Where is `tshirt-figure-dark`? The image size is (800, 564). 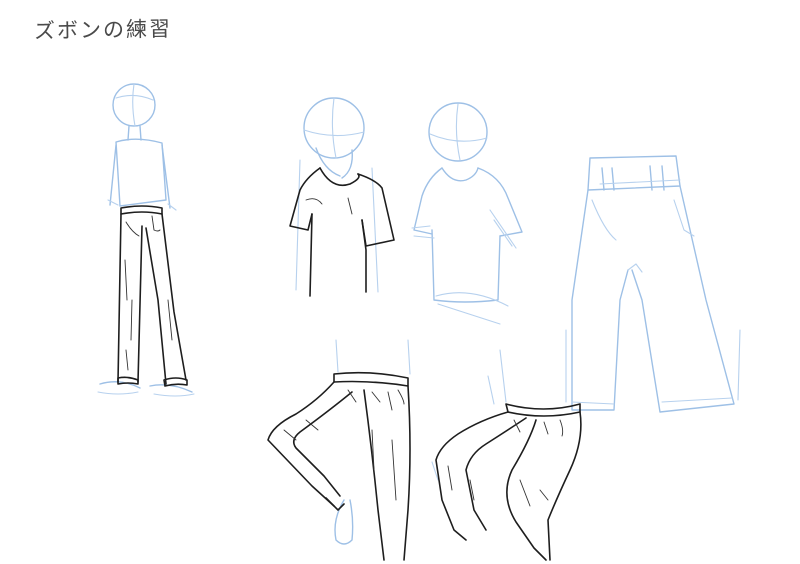 tshirt-figure-dark is located at coordinates (342, 197).